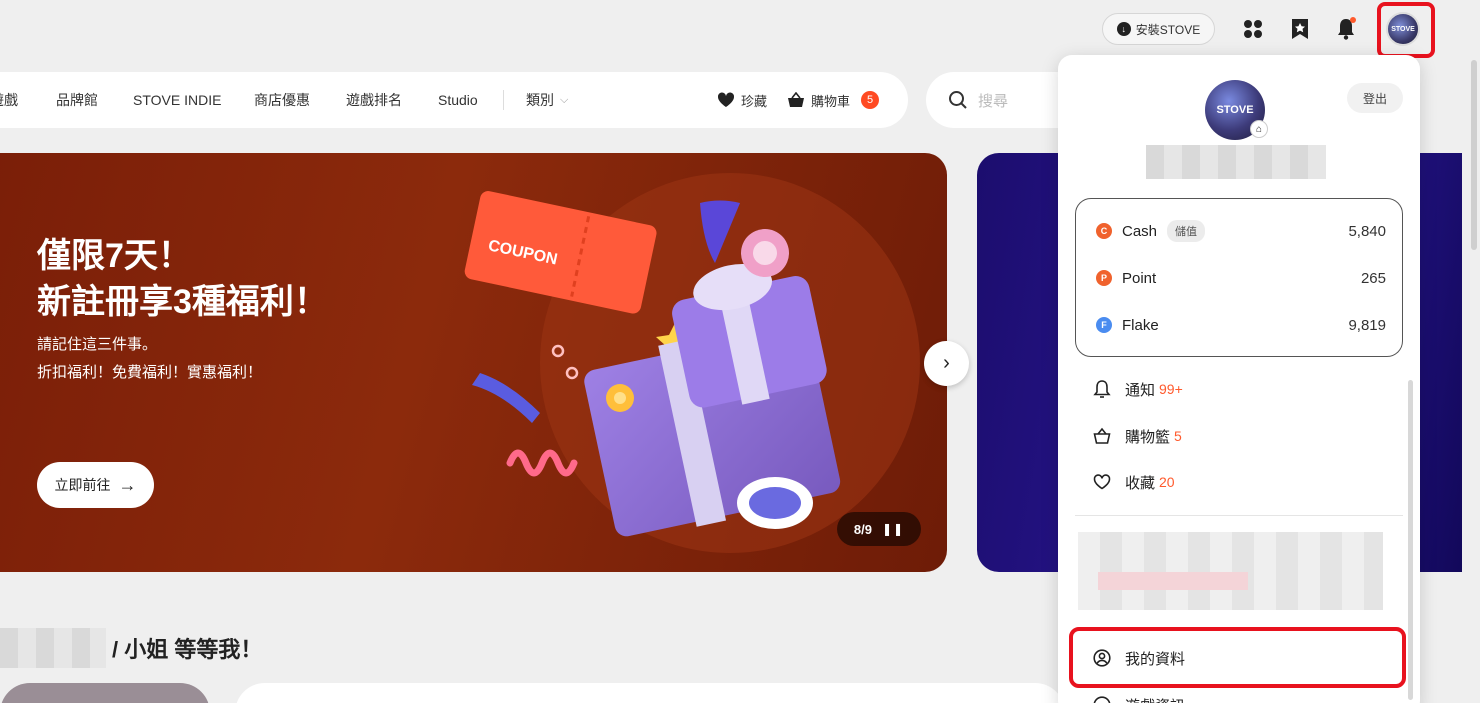  Describe the element at coordinates (1353, 20) in the screenshot. I see `notification-dot` at that location.